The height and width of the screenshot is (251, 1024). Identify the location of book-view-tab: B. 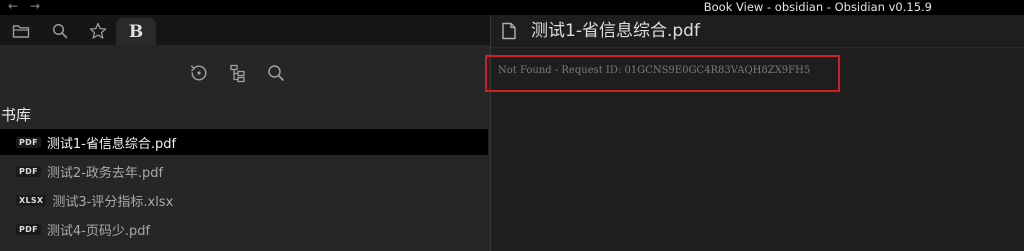
(136, 31).